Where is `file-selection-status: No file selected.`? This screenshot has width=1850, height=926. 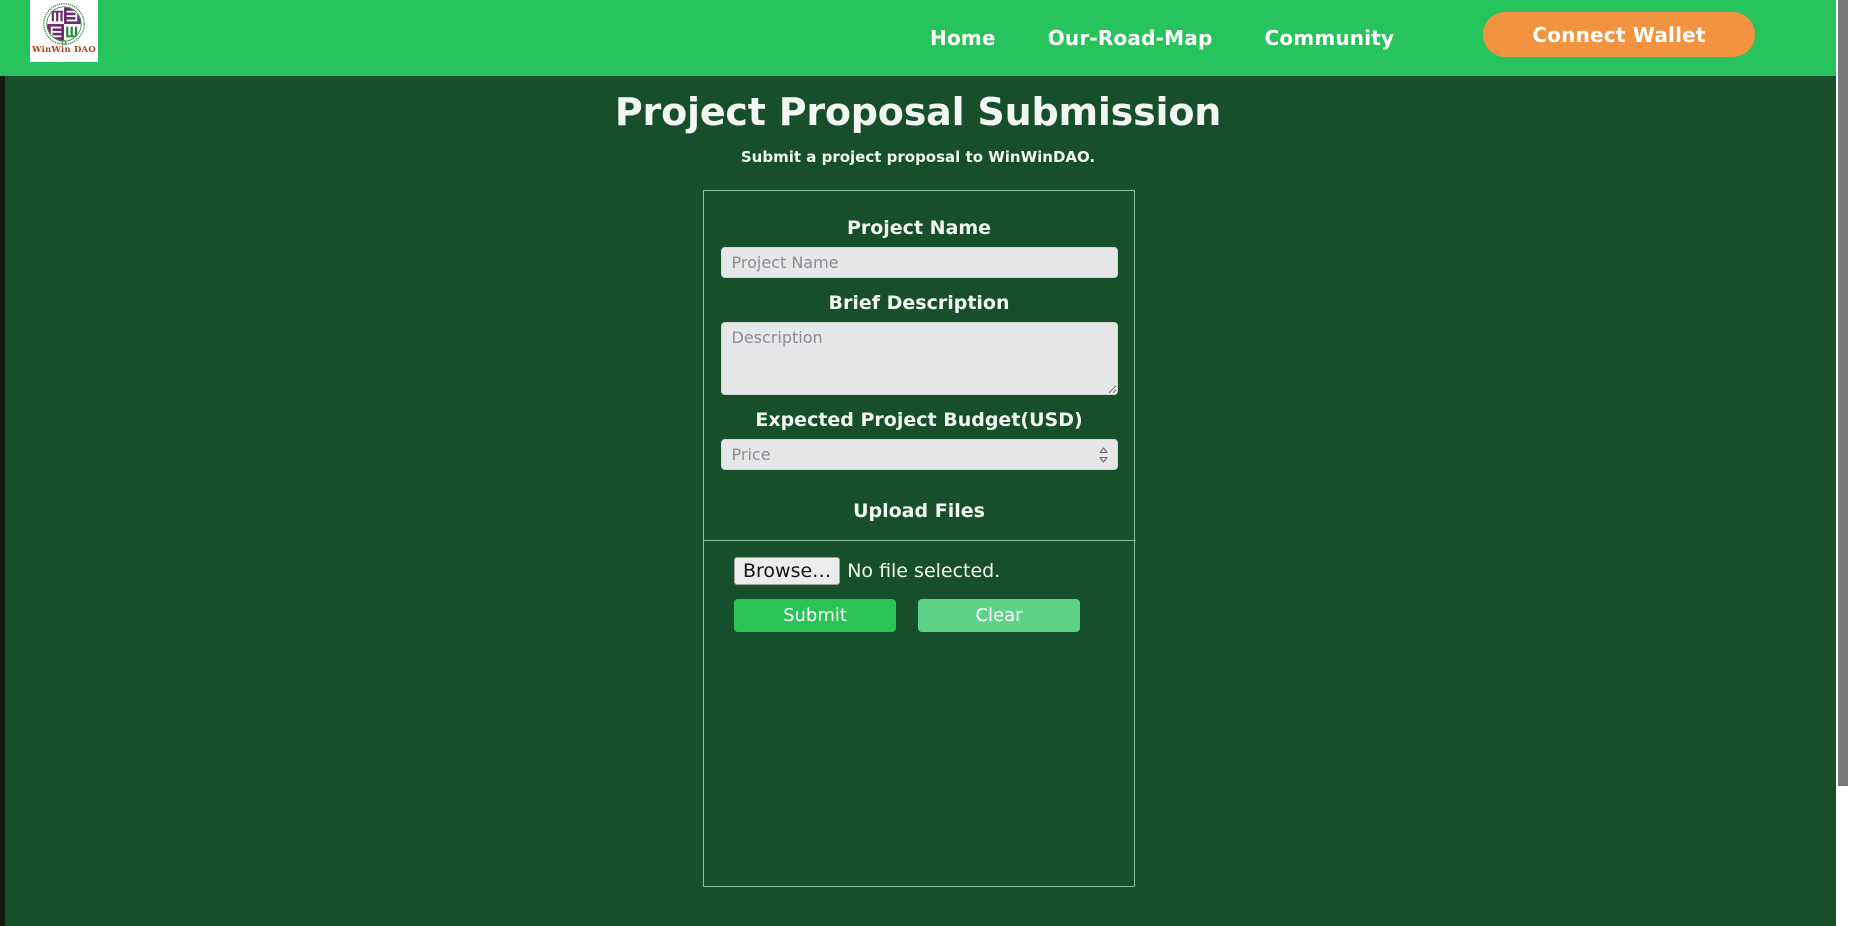 file-selection-status: No file selected. is located at coordinates (924, 571).